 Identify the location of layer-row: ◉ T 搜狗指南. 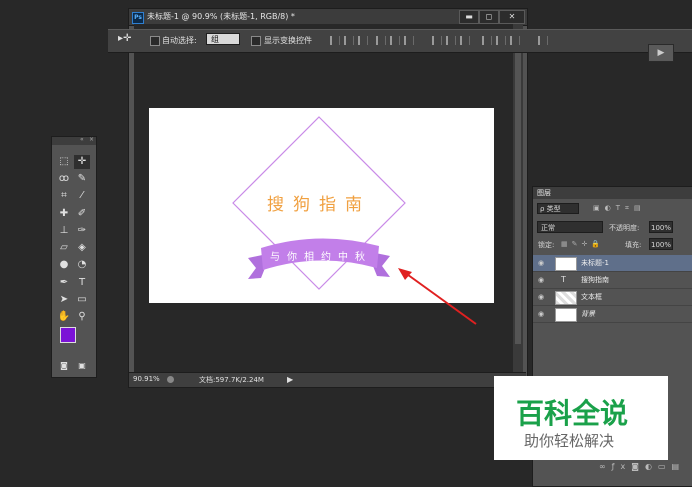
(612, 280).